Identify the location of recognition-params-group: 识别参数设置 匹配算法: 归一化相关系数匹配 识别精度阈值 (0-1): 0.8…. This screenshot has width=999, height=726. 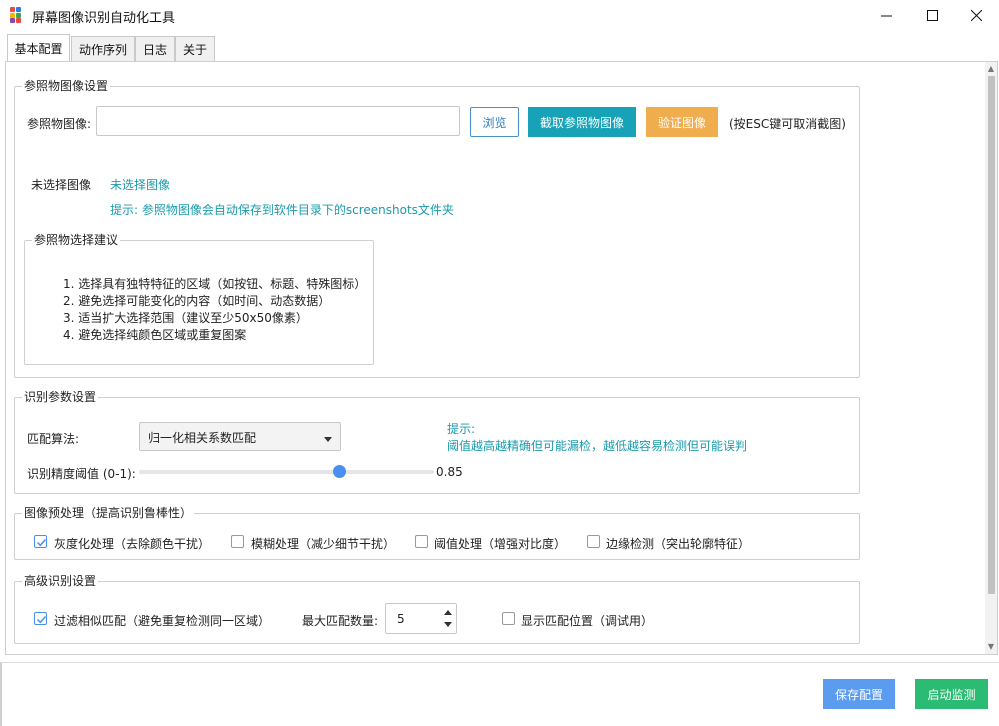
(437, 441).